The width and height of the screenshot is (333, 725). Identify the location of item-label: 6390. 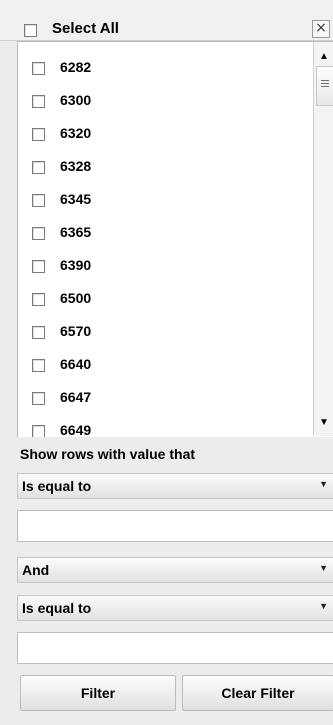
(76, 265).